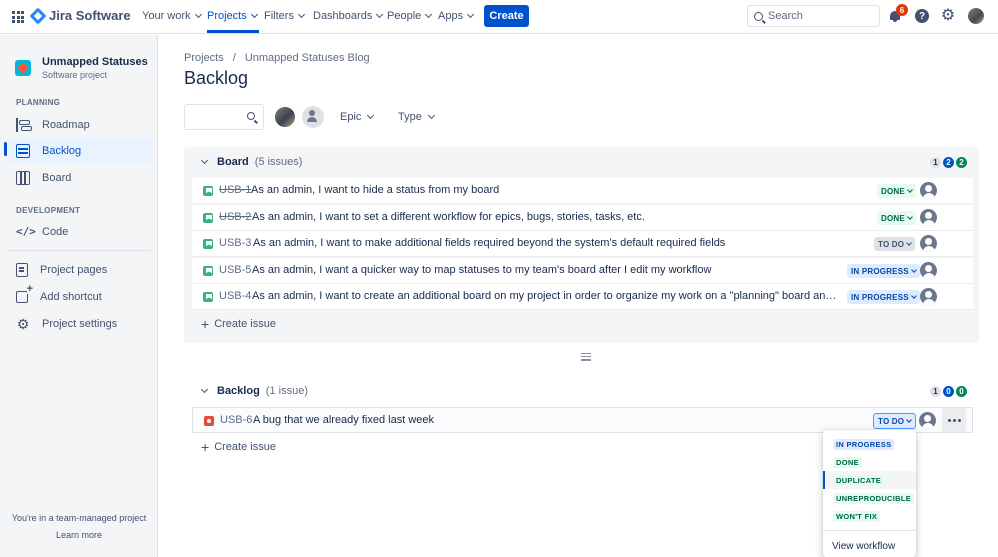 The image size is (998, 557). What do you see at coordinates (453, 420) in the screenshot?
I see `issue-summary: A bug that we already fixed last week` at bounding box center [453, 420].